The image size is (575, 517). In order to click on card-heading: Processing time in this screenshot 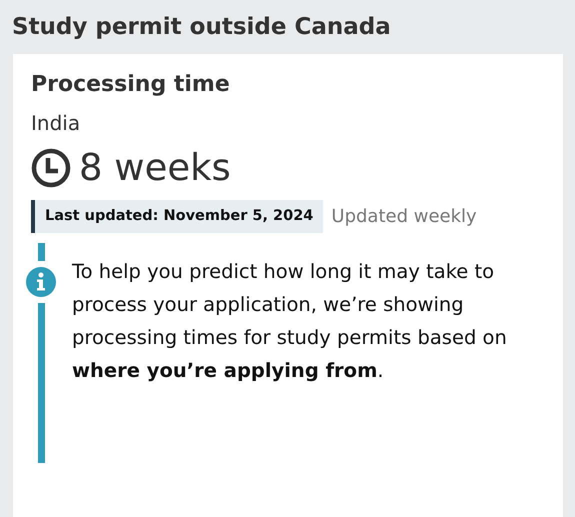, I will do `click(130, 85)`.